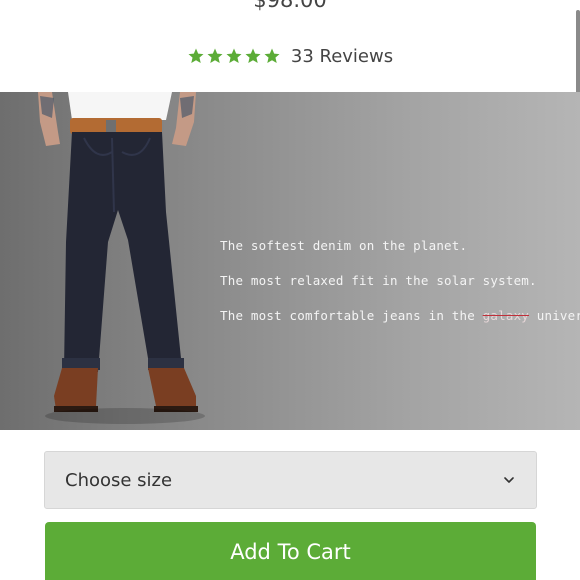 The width and height of the screenshot is (580, 580). I want to click on reviews-link: 33 Reviews, so click(342, 56).